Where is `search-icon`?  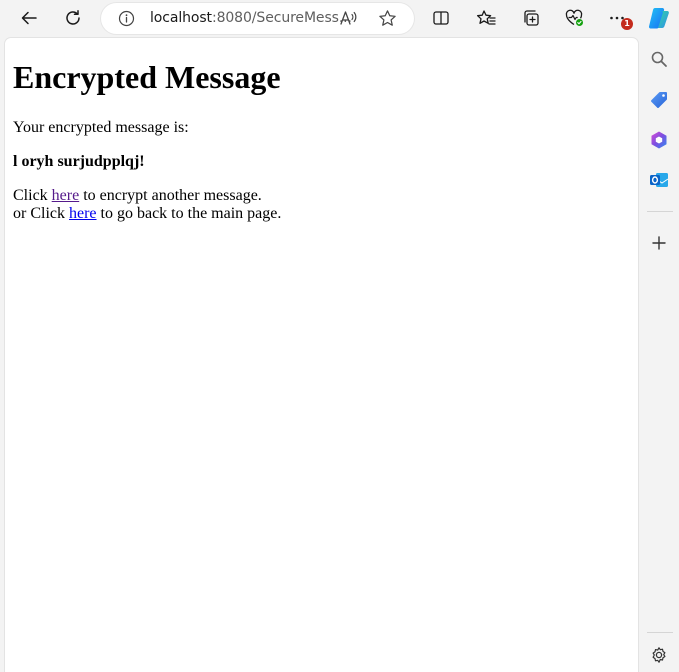
search-icon is located at coordinates (659, 59).